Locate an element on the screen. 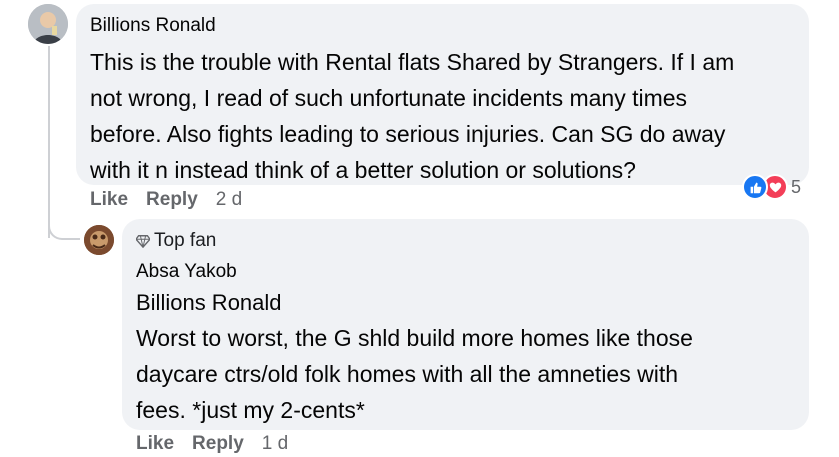 The width and height of the screenshot is (839, 457). diamond-icon is located at coordinates (143, 241).